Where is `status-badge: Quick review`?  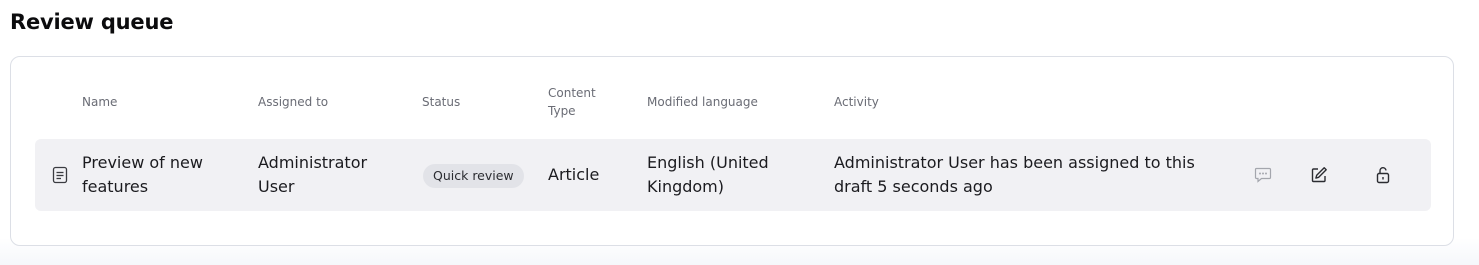 status-badge: Quick review is located at coordinates (473, 176).